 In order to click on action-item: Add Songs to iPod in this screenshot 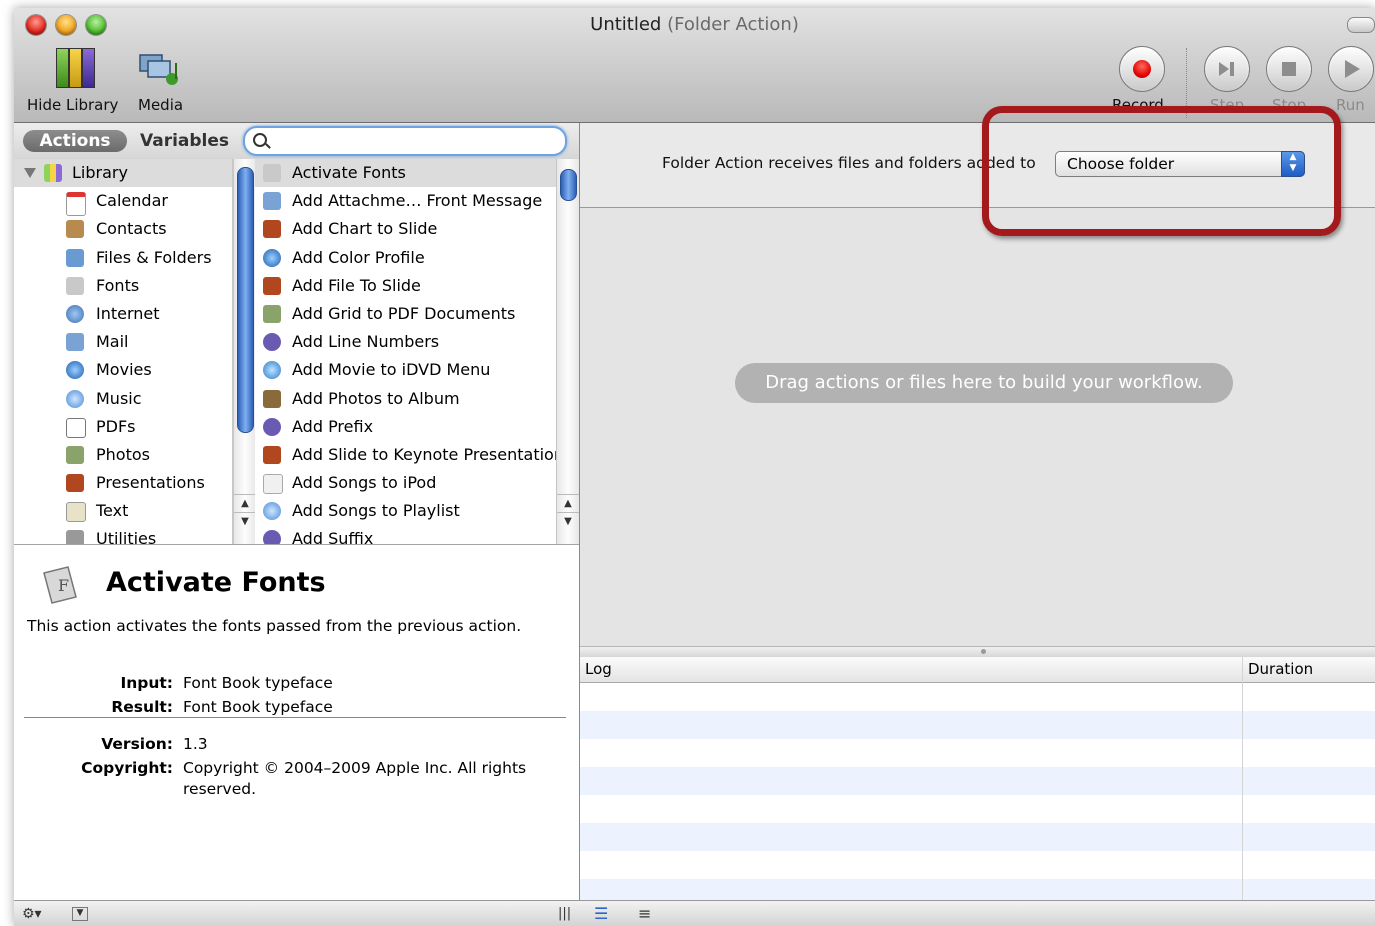, I will do `click(405, 483)`.